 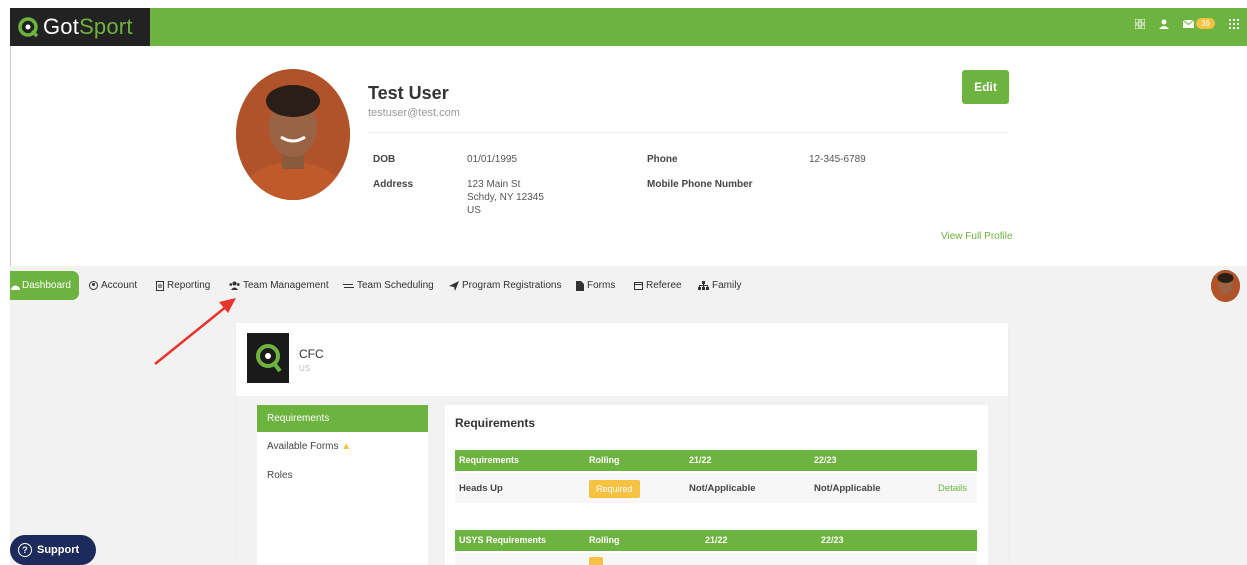 I want to click on warning-icon: ▲, so click(x=346, y=446).